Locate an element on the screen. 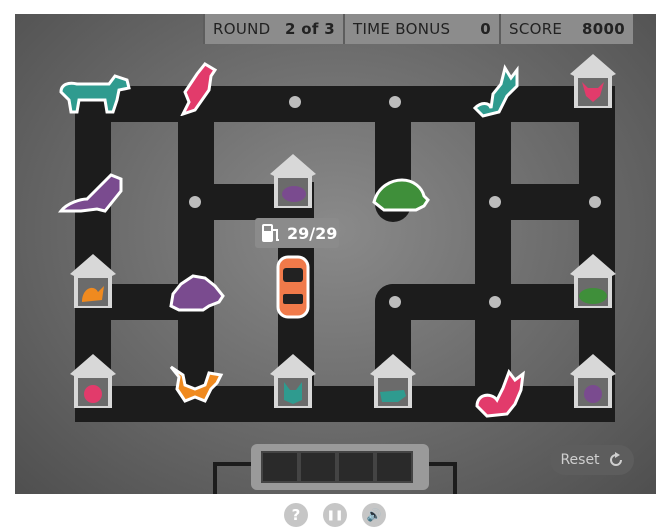 The width and height of the screenshot is (671, 527). pause-glyph: ❚❚ is located at coordinates (335, 515).